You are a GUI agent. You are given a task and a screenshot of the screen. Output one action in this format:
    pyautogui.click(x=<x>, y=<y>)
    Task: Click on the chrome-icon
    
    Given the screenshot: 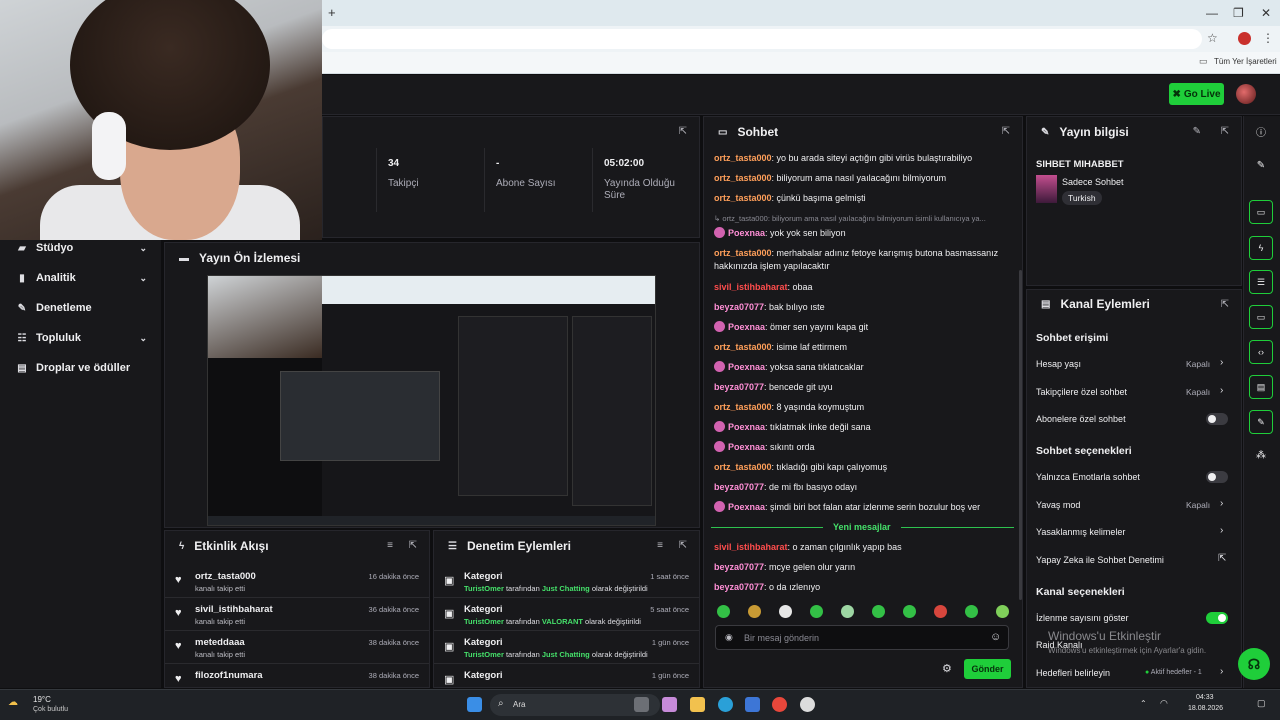 What is the action you would take?
    pyautogui.click(x=779, y=704)
    